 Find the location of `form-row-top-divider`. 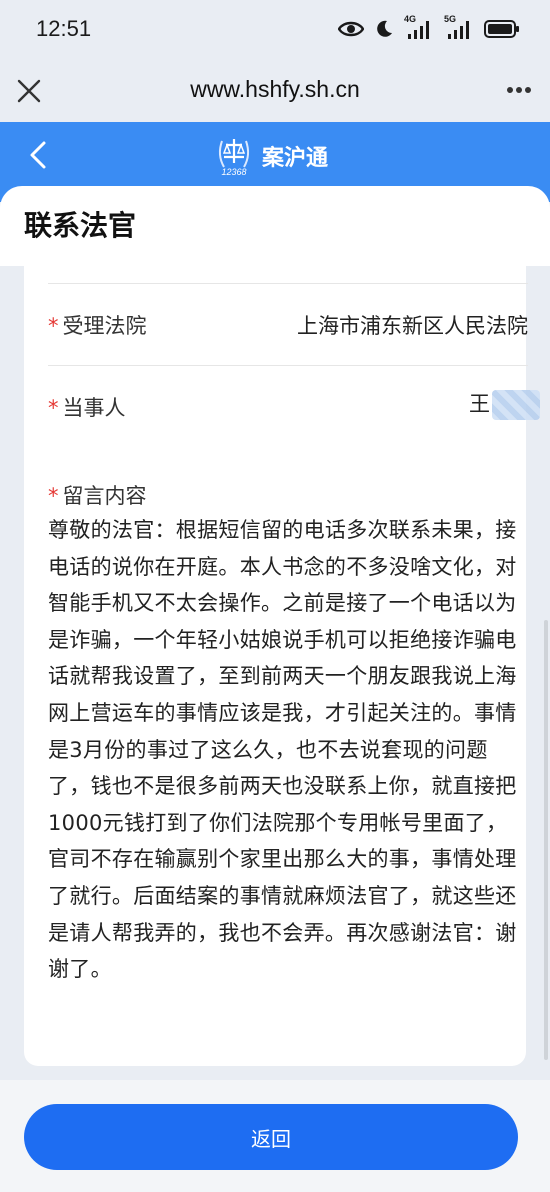

form-row-top-divider is located at coordinates (288, 266).